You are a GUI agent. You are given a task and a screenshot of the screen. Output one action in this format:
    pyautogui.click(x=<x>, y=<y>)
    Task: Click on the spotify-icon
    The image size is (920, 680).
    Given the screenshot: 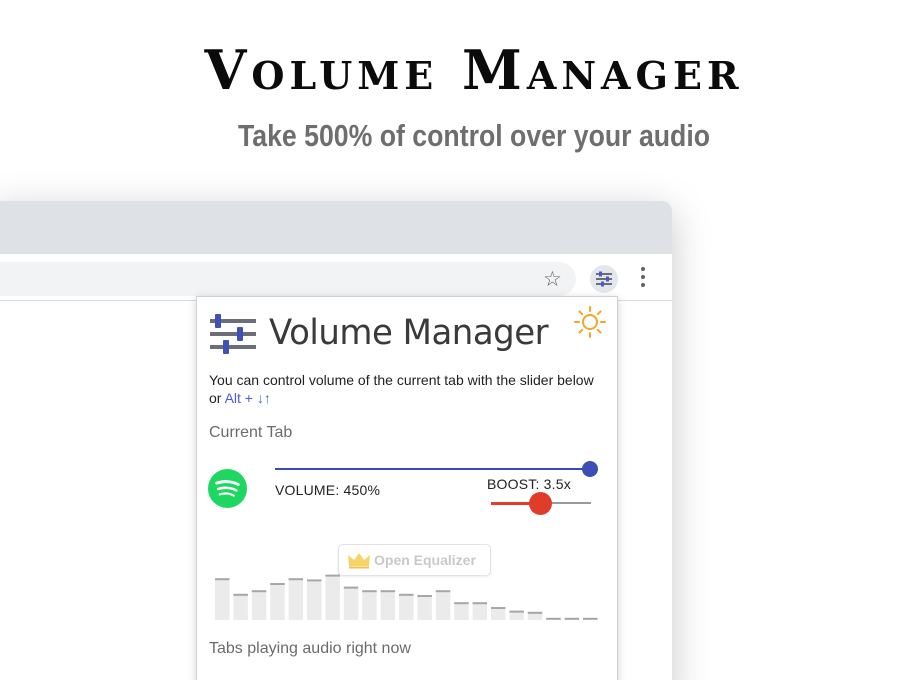 What is the action you would take?
    pyautogui.click(x=227, y=488)
    